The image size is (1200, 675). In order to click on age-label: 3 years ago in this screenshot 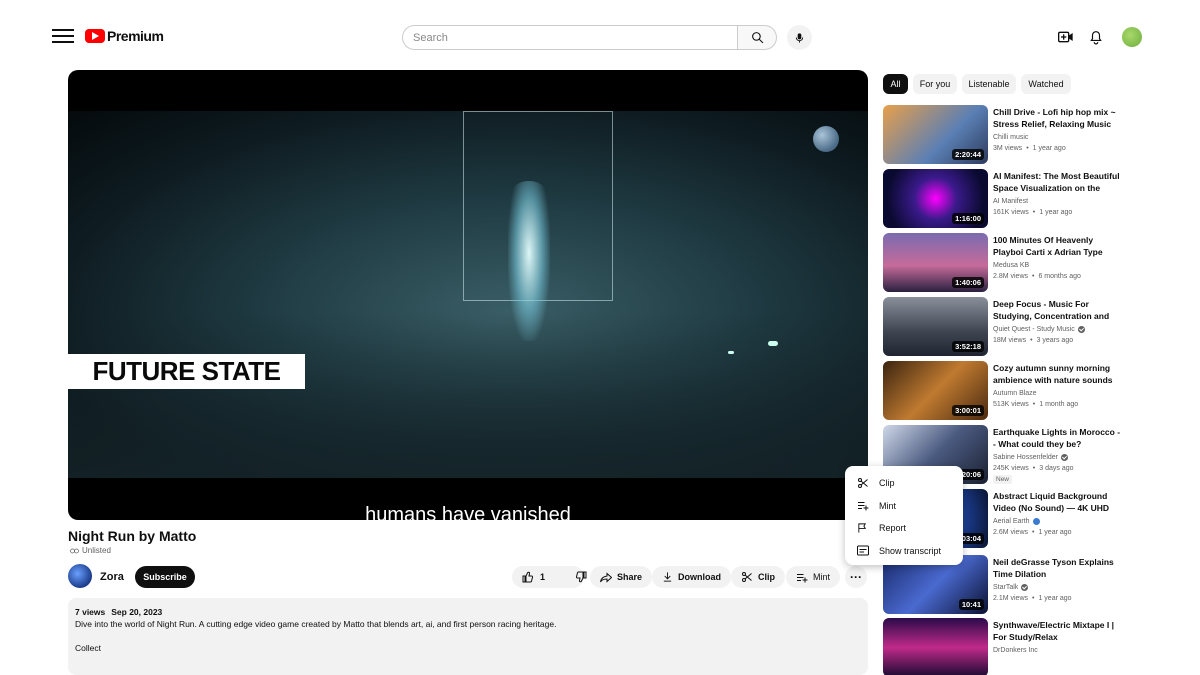, I will do `click(1055, 340)`.